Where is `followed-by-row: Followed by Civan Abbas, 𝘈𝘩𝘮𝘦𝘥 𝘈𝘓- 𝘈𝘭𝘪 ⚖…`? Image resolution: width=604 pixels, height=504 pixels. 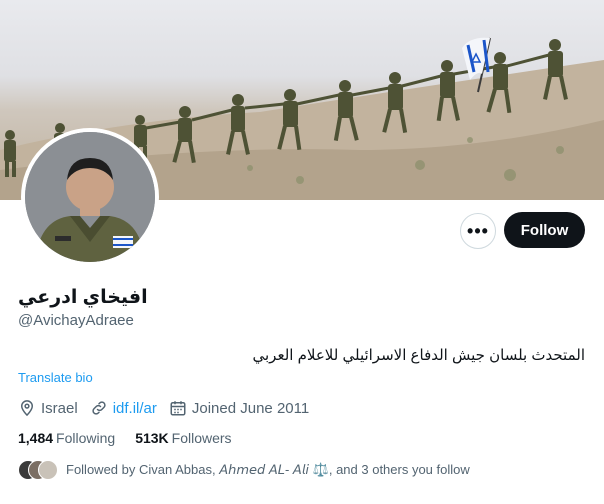 followed-by-row: Followed by Civan Abbas, 𝘈𝘩𝘮𝘦𝘥 𝘈𝘓- 𝘈𝘭𝘪 ⚖… is located at coordinates (244, 470).